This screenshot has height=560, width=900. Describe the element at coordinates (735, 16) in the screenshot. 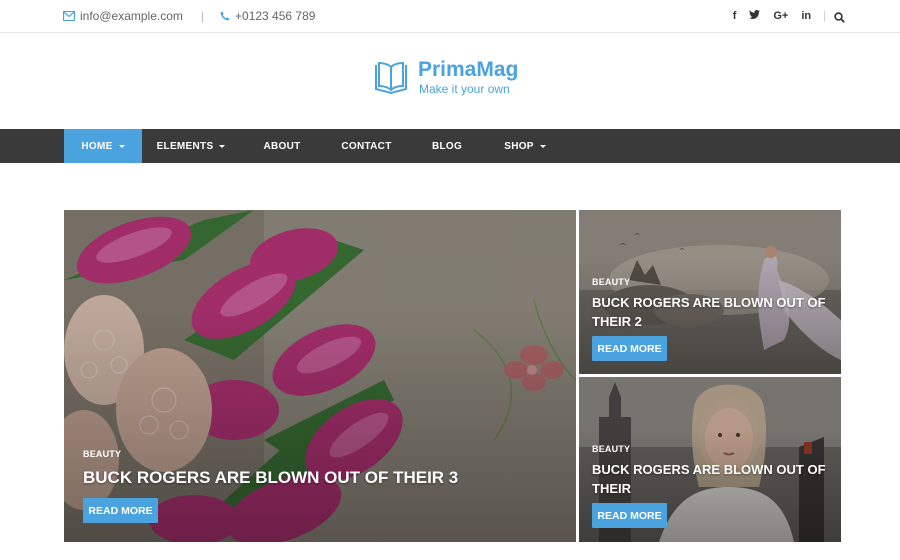

I see `facebook-icon: f` at that location.